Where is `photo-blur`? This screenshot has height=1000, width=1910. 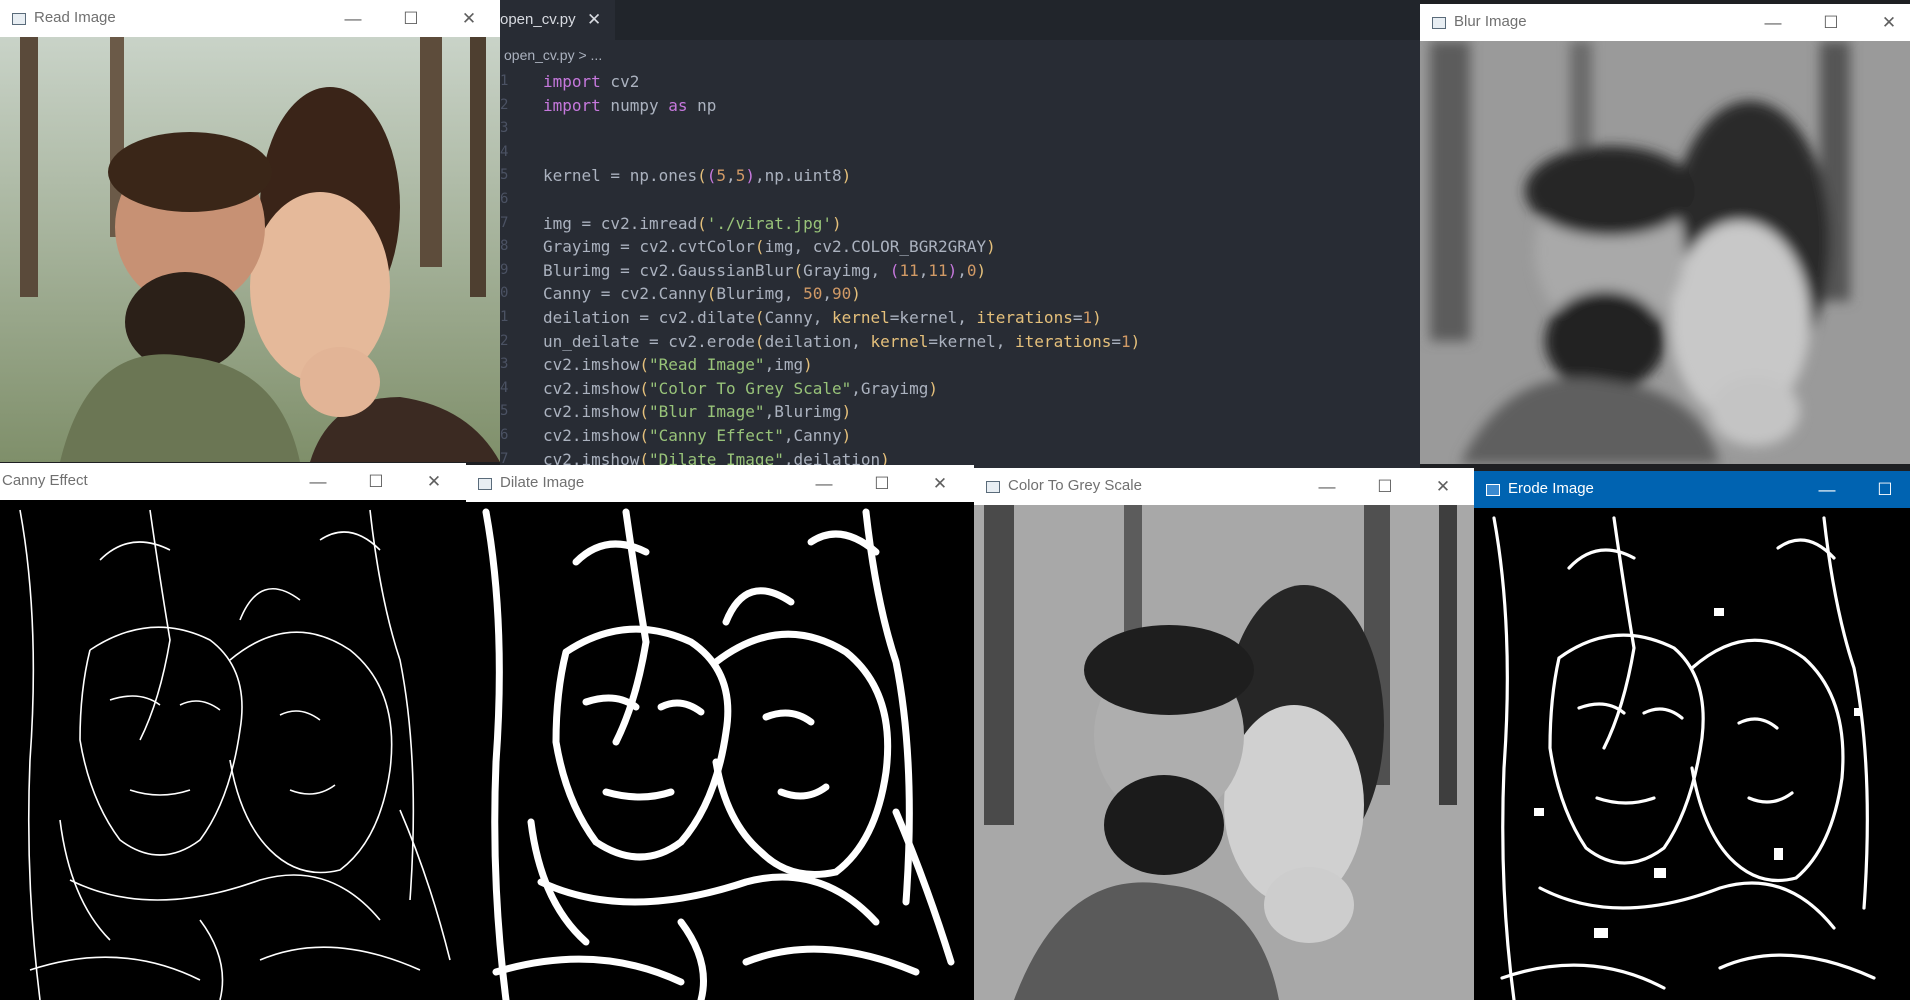 photo-blur is located at coordinates (1665, 252).